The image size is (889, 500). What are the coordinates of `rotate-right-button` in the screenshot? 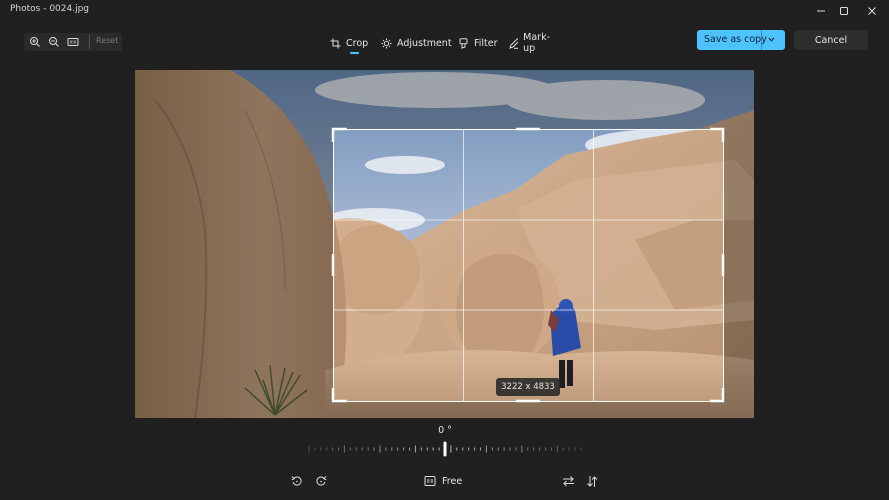 It's located at (321, 481).